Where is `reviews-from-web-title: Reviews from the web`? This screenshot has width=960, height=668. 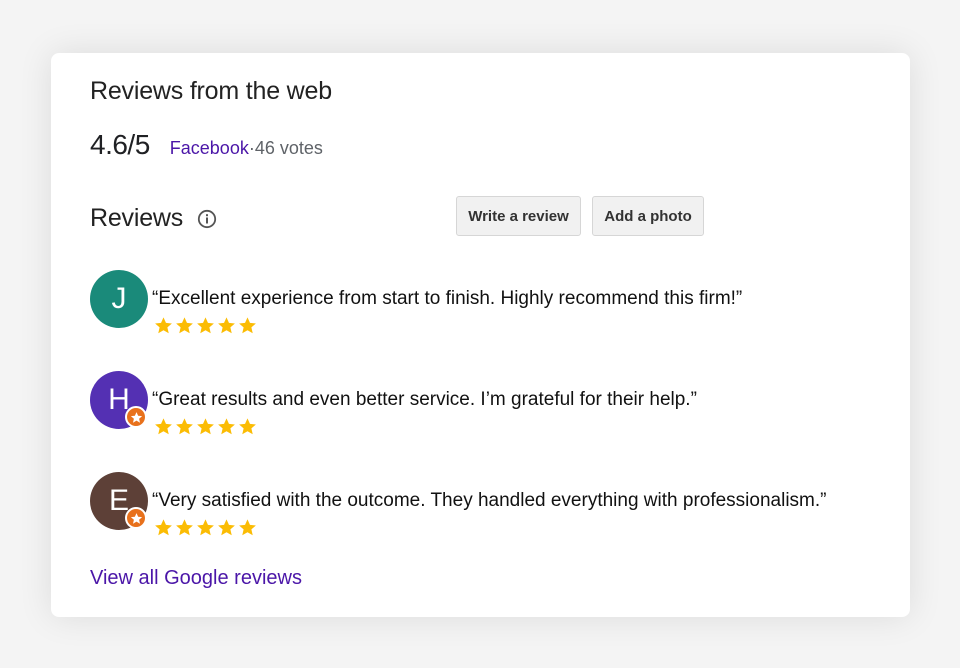 reviews-from-web-title: Reviews from the web is located at coordinates (211, 91).